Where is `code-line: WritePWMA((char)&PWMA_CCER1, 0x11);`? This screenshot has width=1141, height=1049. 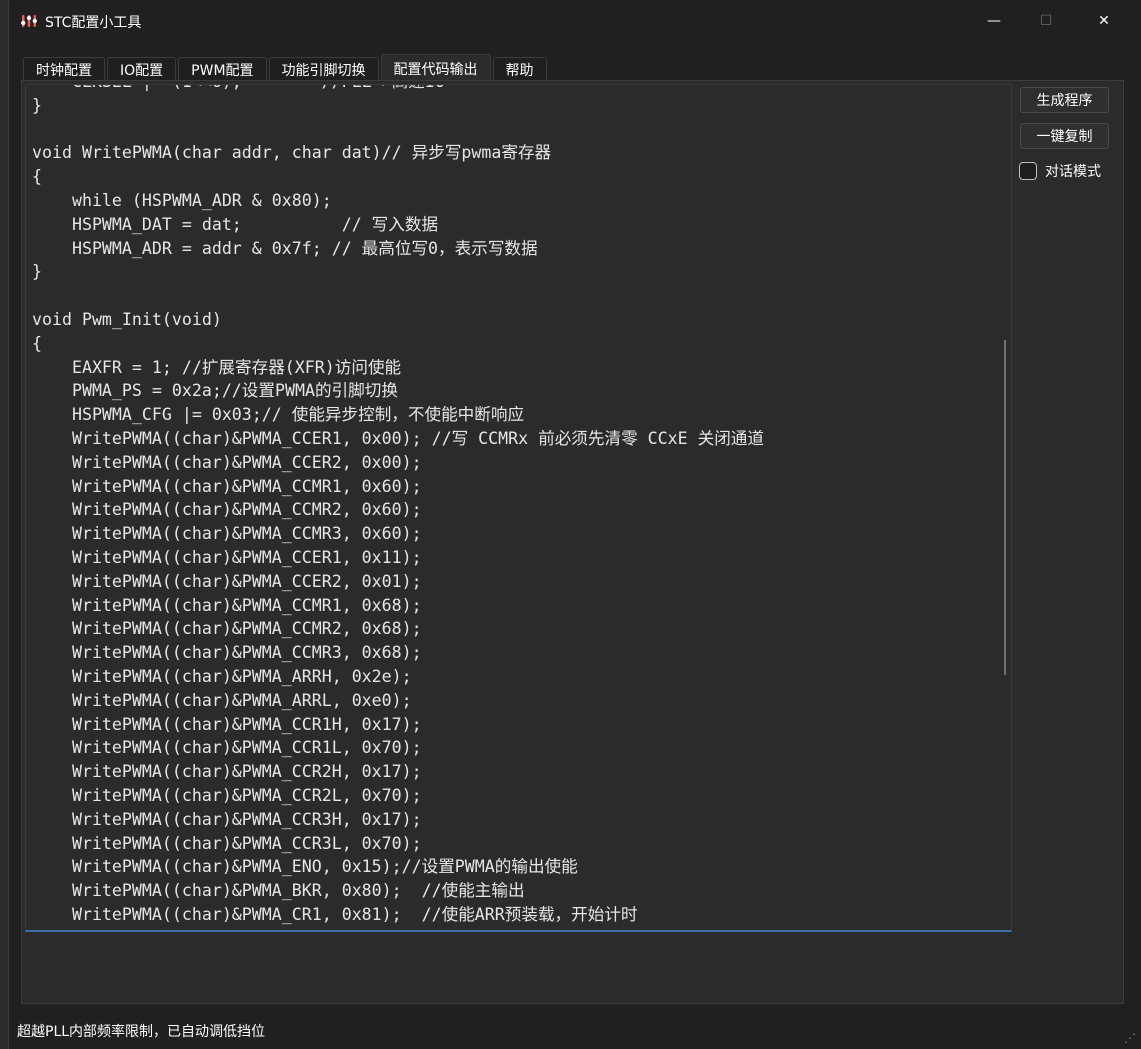
code-line: WritePWMA((char)&PWMA_CCER1, 0x11); is located at coordinates (246, 557).